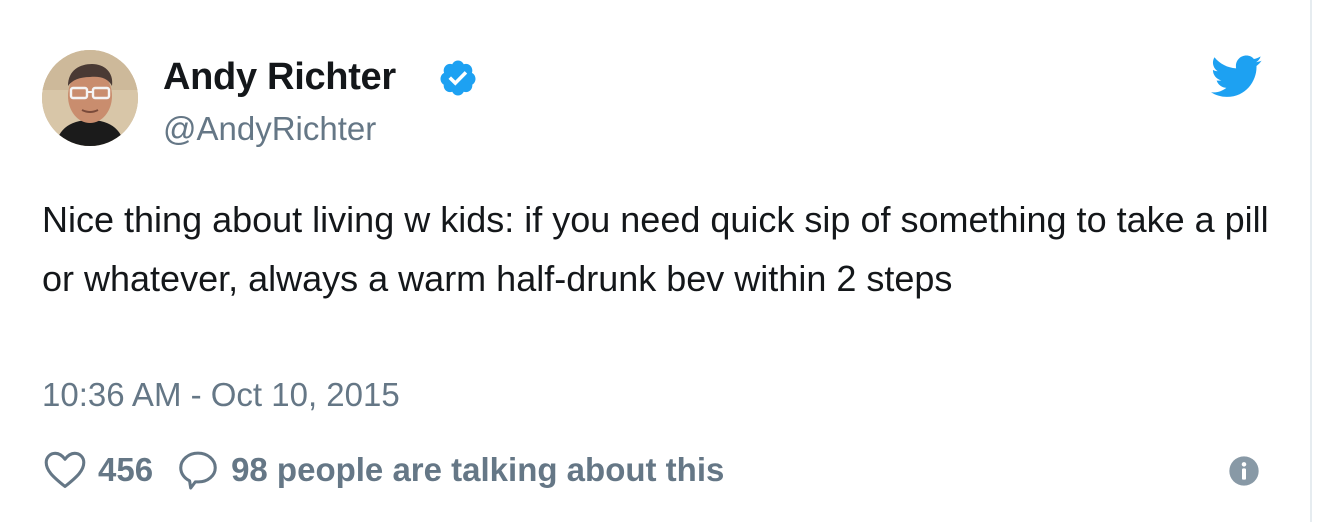 This screenshot has height=522, width=1320. What do you see at coordinates (90, 98) in the screenshot?
I see `avatar` at bounding box center [90, 98].